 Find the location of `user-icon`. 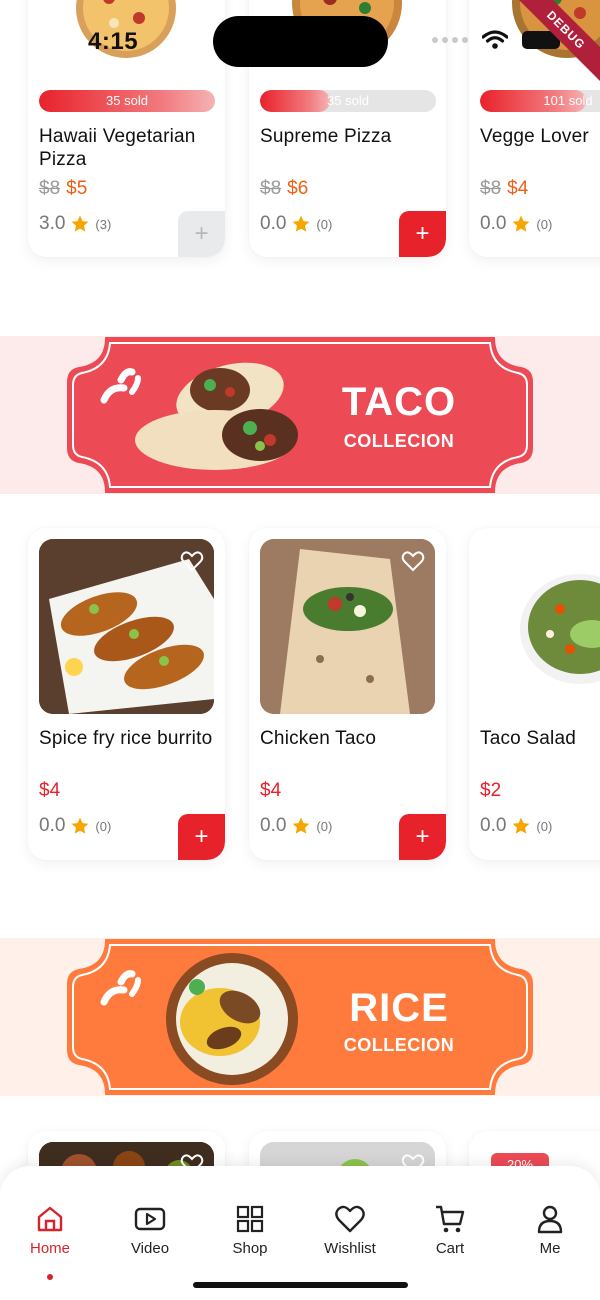

user-icon is located at coordinates (550, 1219).